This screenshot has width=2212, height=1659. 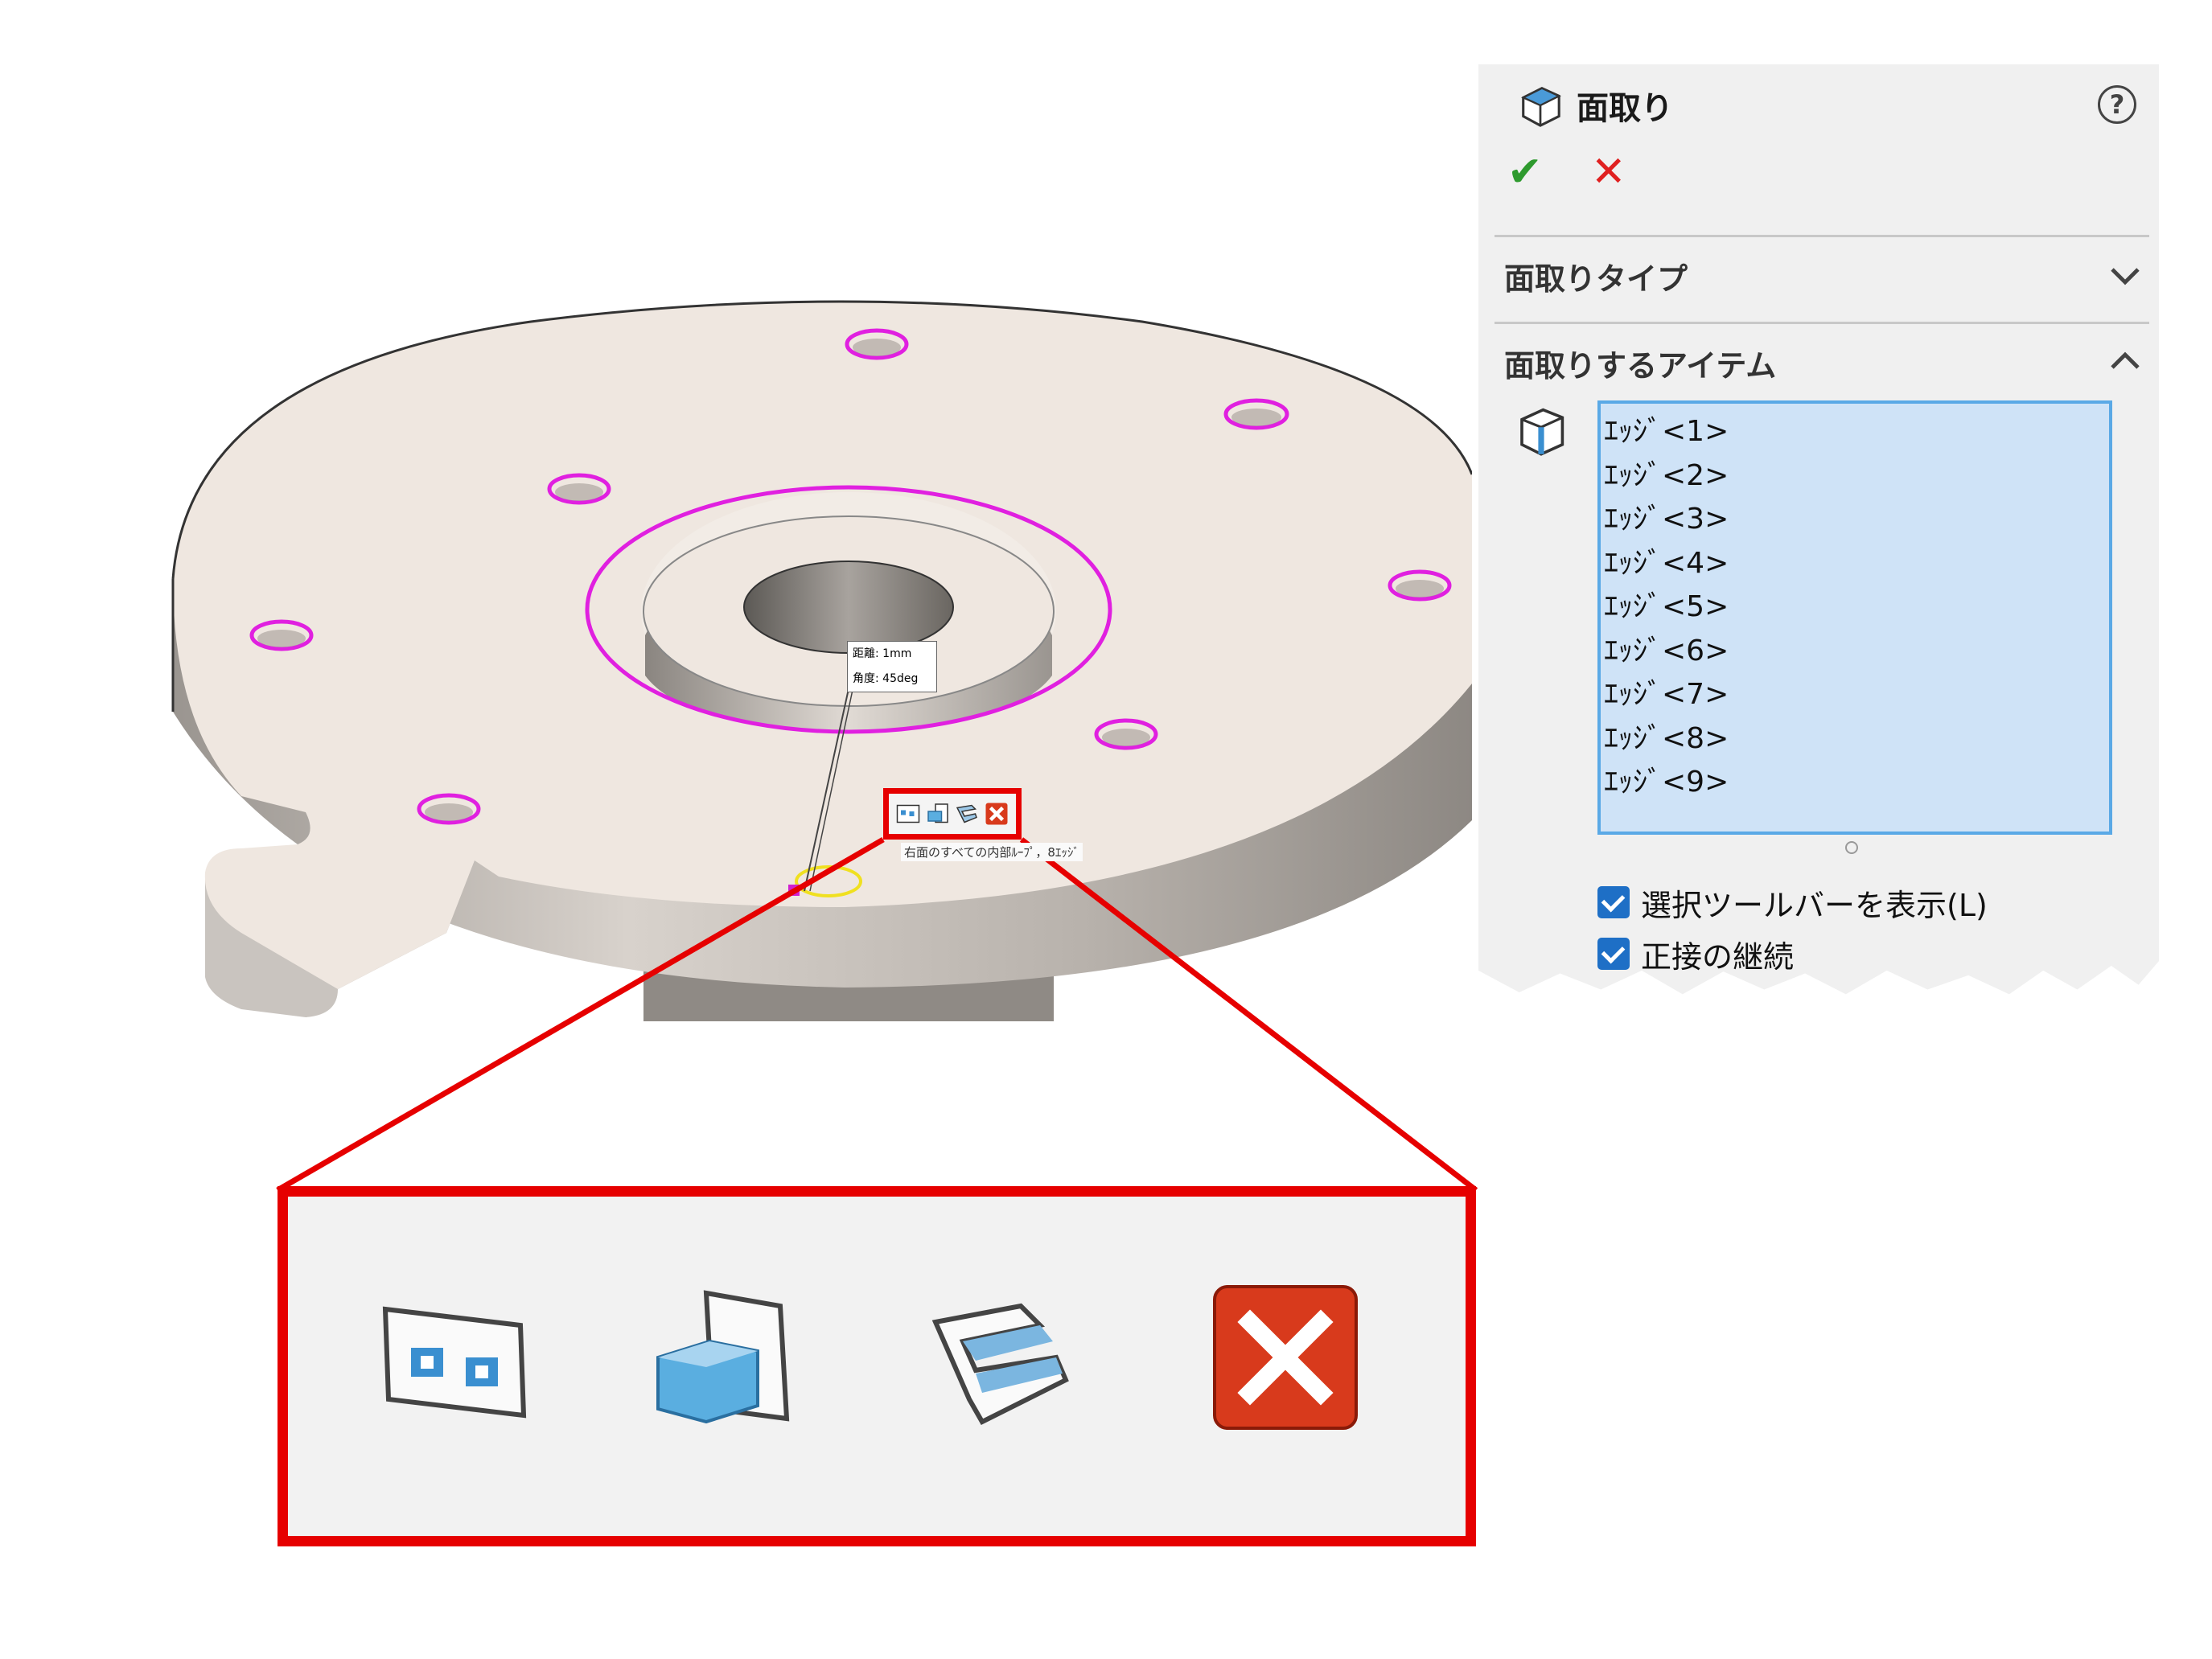 I want to click on chevron-down-icon, so click(x=2125, y=276).